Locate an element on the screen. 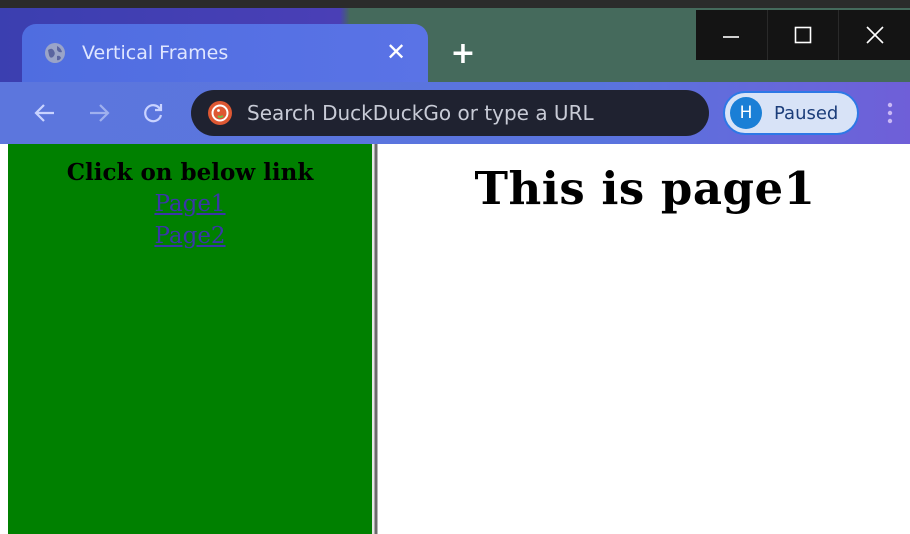 Image resolution: width=910 pixels, height=534 pixels. avatar: H is located at coordinates (746, 113).